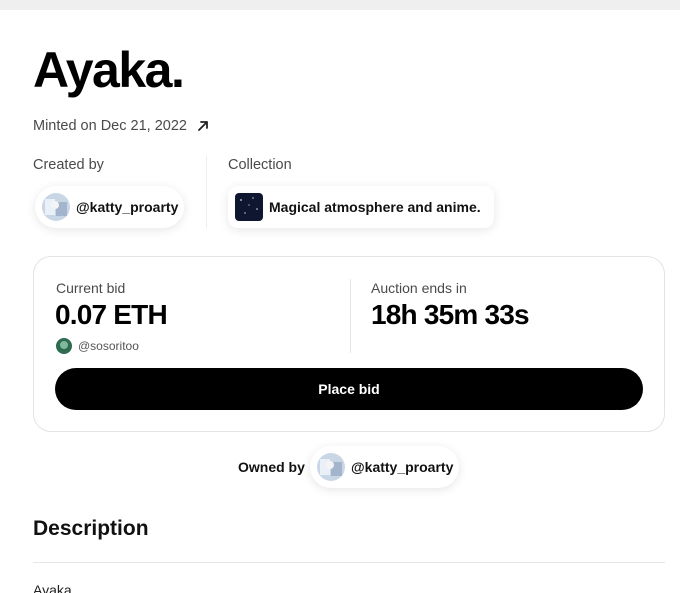 The height and width of the screenshot is (593, 680). Describe the element at coordinates (91, 528) in the screenshot. I see `description-heading: Description` at that location.